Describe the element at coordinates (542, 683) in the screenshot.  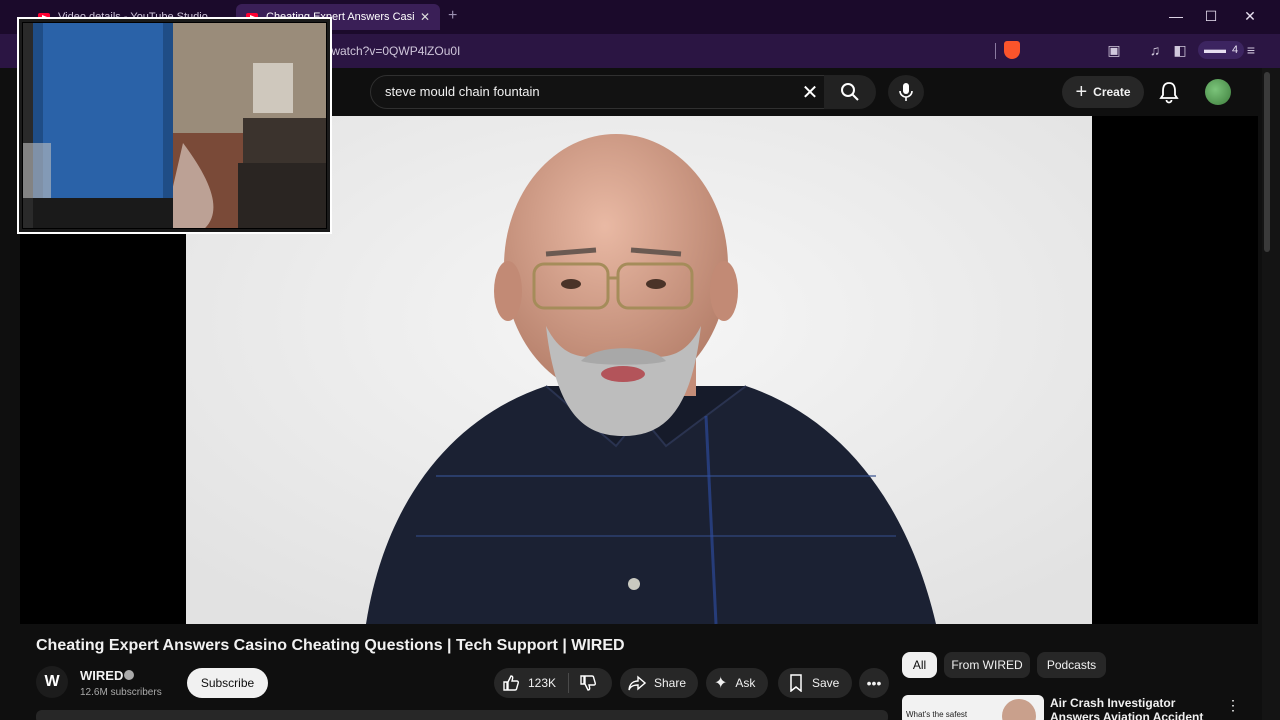
I see `like-count: 123K` at that location.